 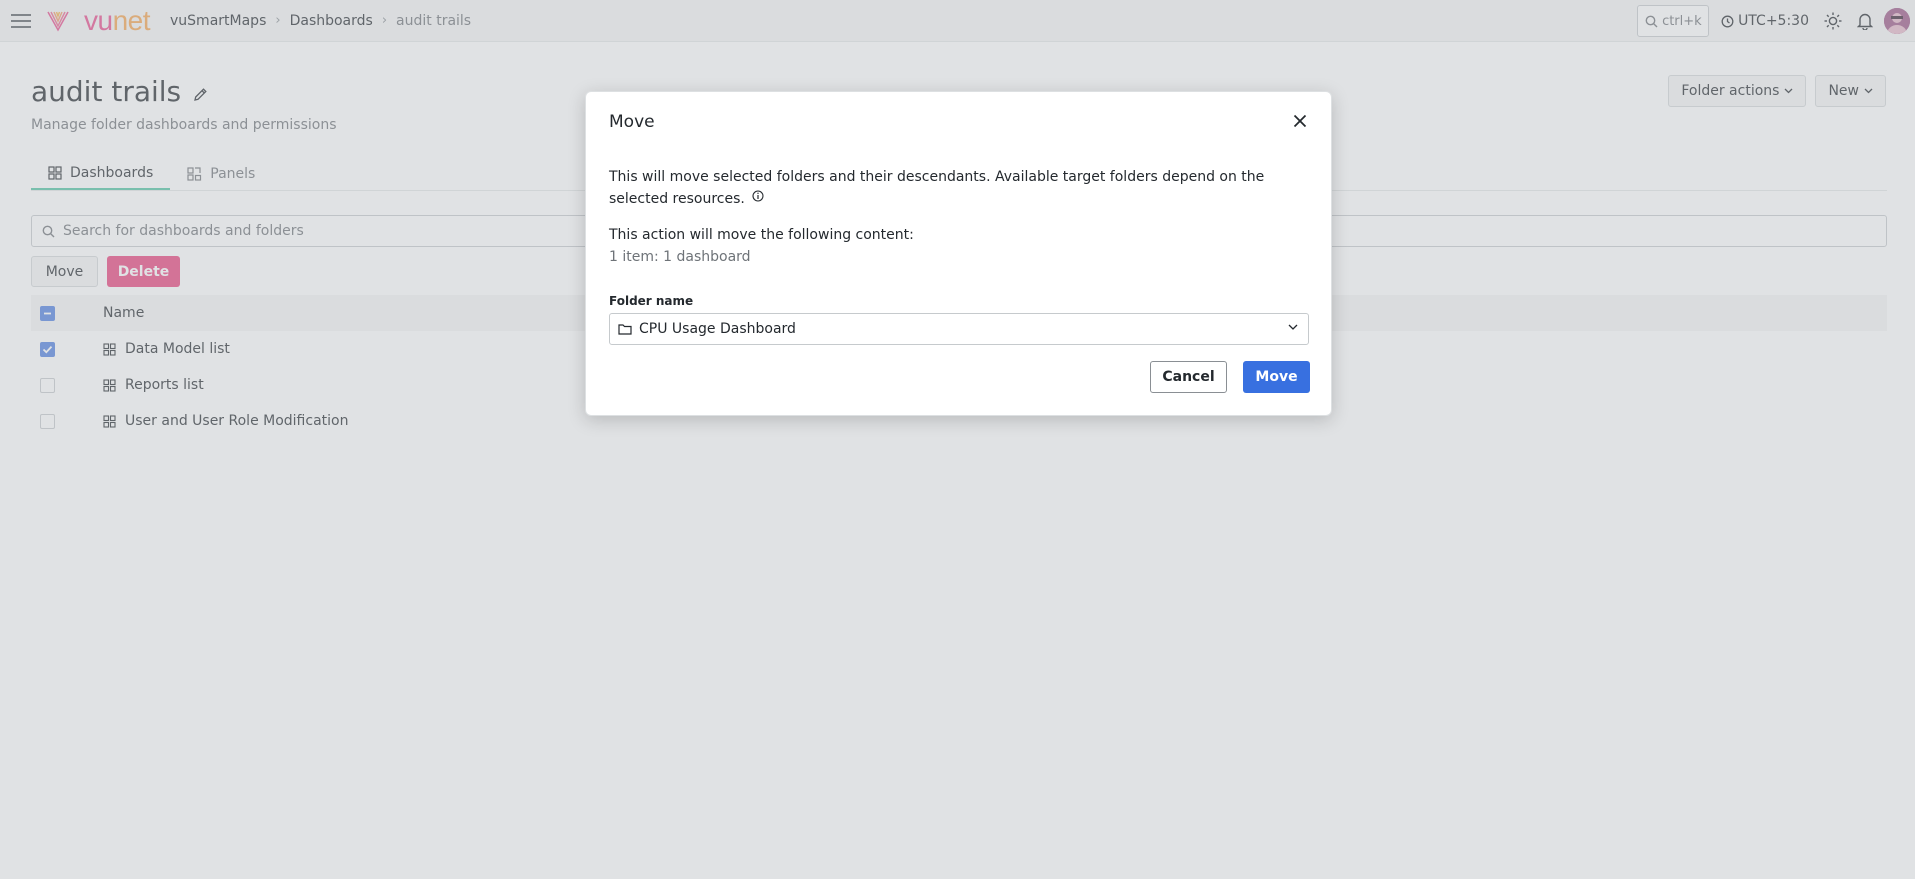 I want to click on info-tooltip-trigger, so click(x=758, y=198).